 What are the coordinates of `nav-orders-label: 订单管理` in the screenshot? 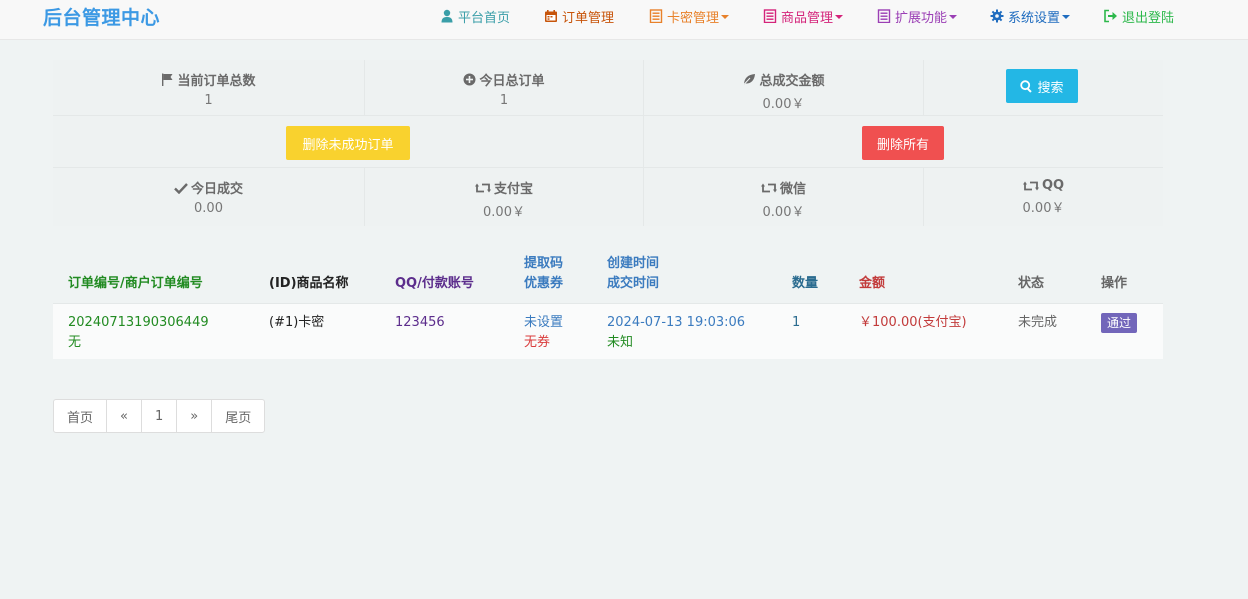 It's located at (588, 18).